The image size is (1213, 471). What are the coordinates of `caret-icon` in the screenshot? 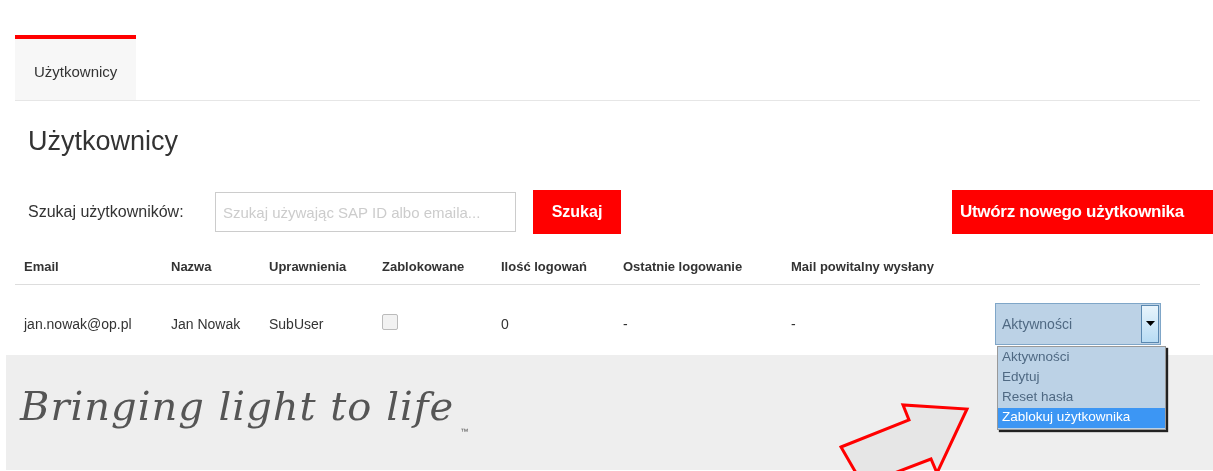 It's located at (1150, 323).